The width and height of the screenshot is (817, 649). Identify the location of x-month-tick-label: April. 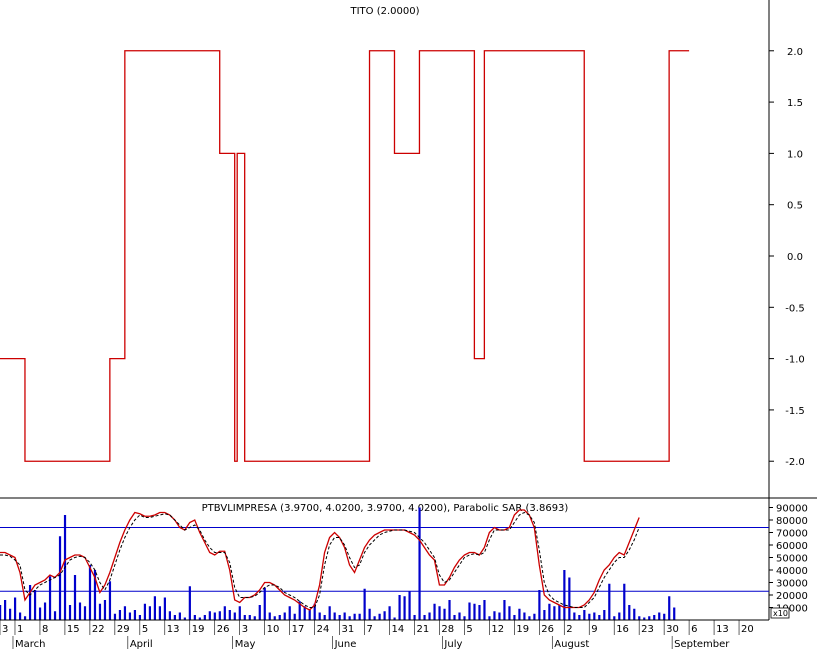
(141, 644).